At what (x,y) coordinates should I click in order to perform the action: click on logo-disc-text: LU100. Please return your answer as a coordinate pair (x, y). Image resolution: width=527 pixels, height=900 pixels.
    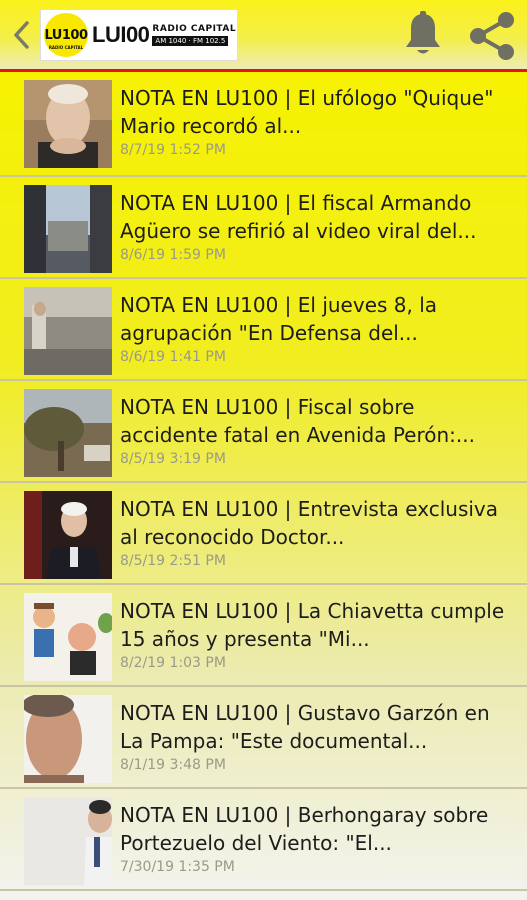
    Looking at the image, I should click on (66, 35).